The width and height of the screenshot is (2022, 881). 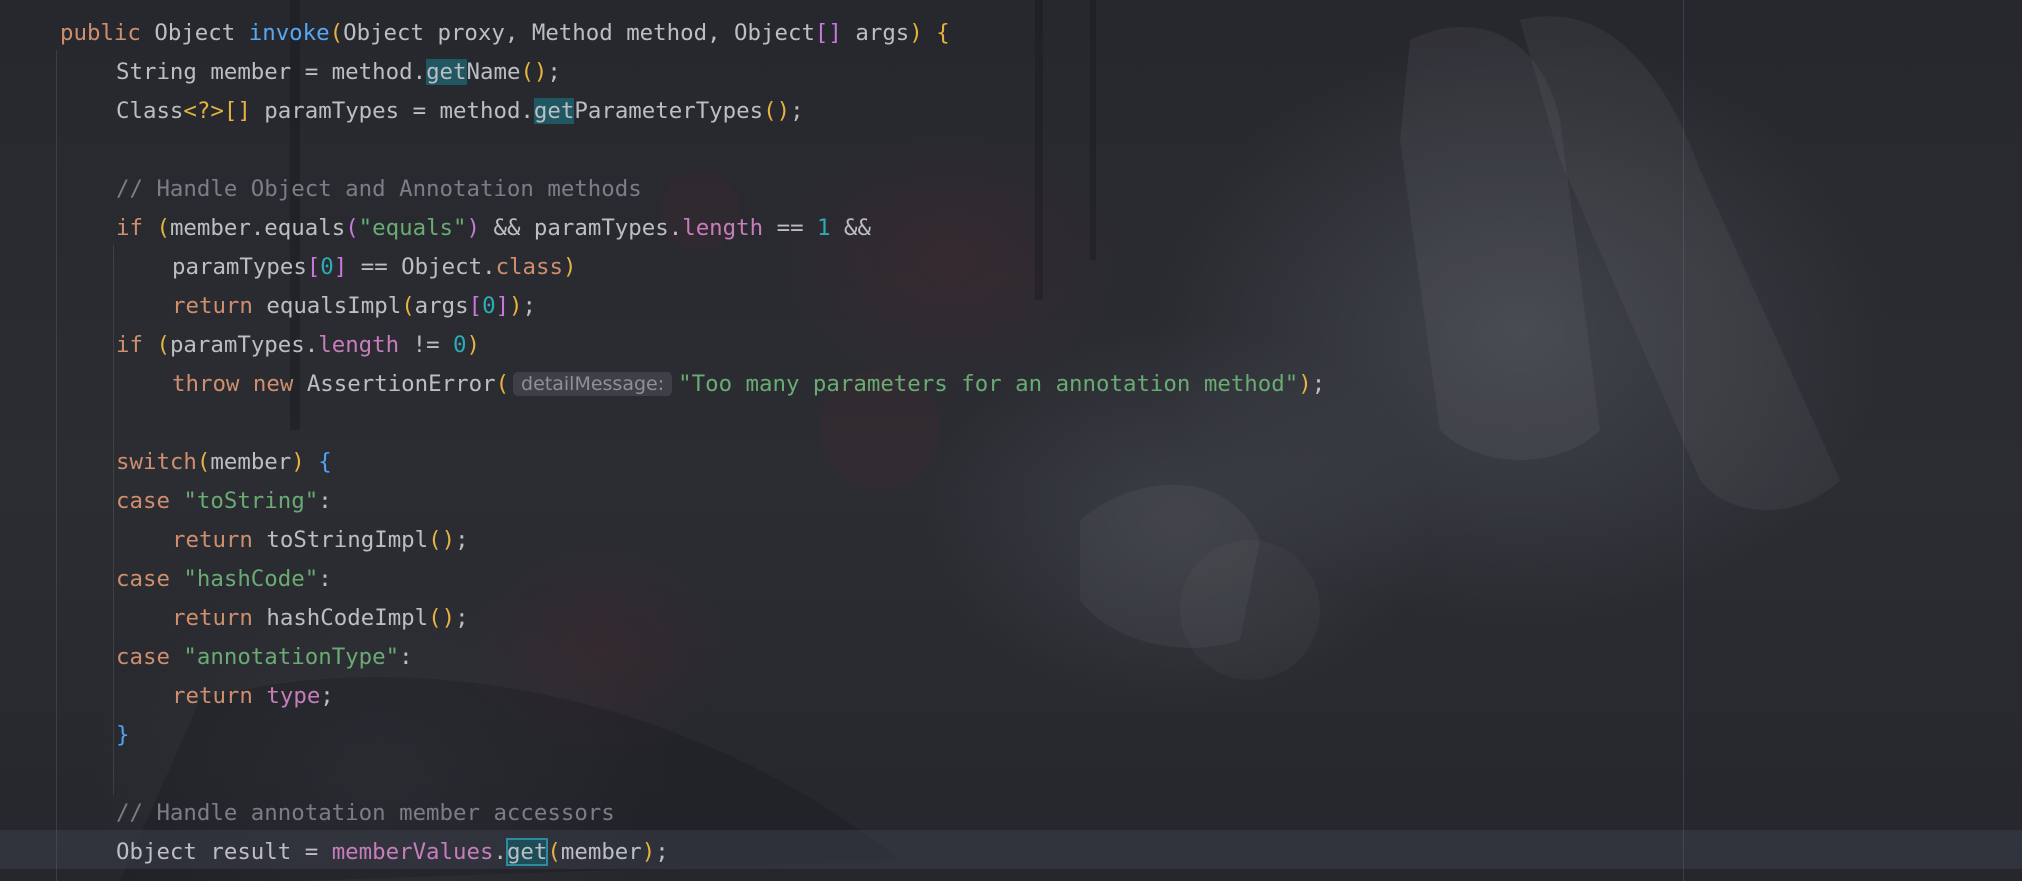 I want to click on code-line: return type;, so click(x=253, y=696).